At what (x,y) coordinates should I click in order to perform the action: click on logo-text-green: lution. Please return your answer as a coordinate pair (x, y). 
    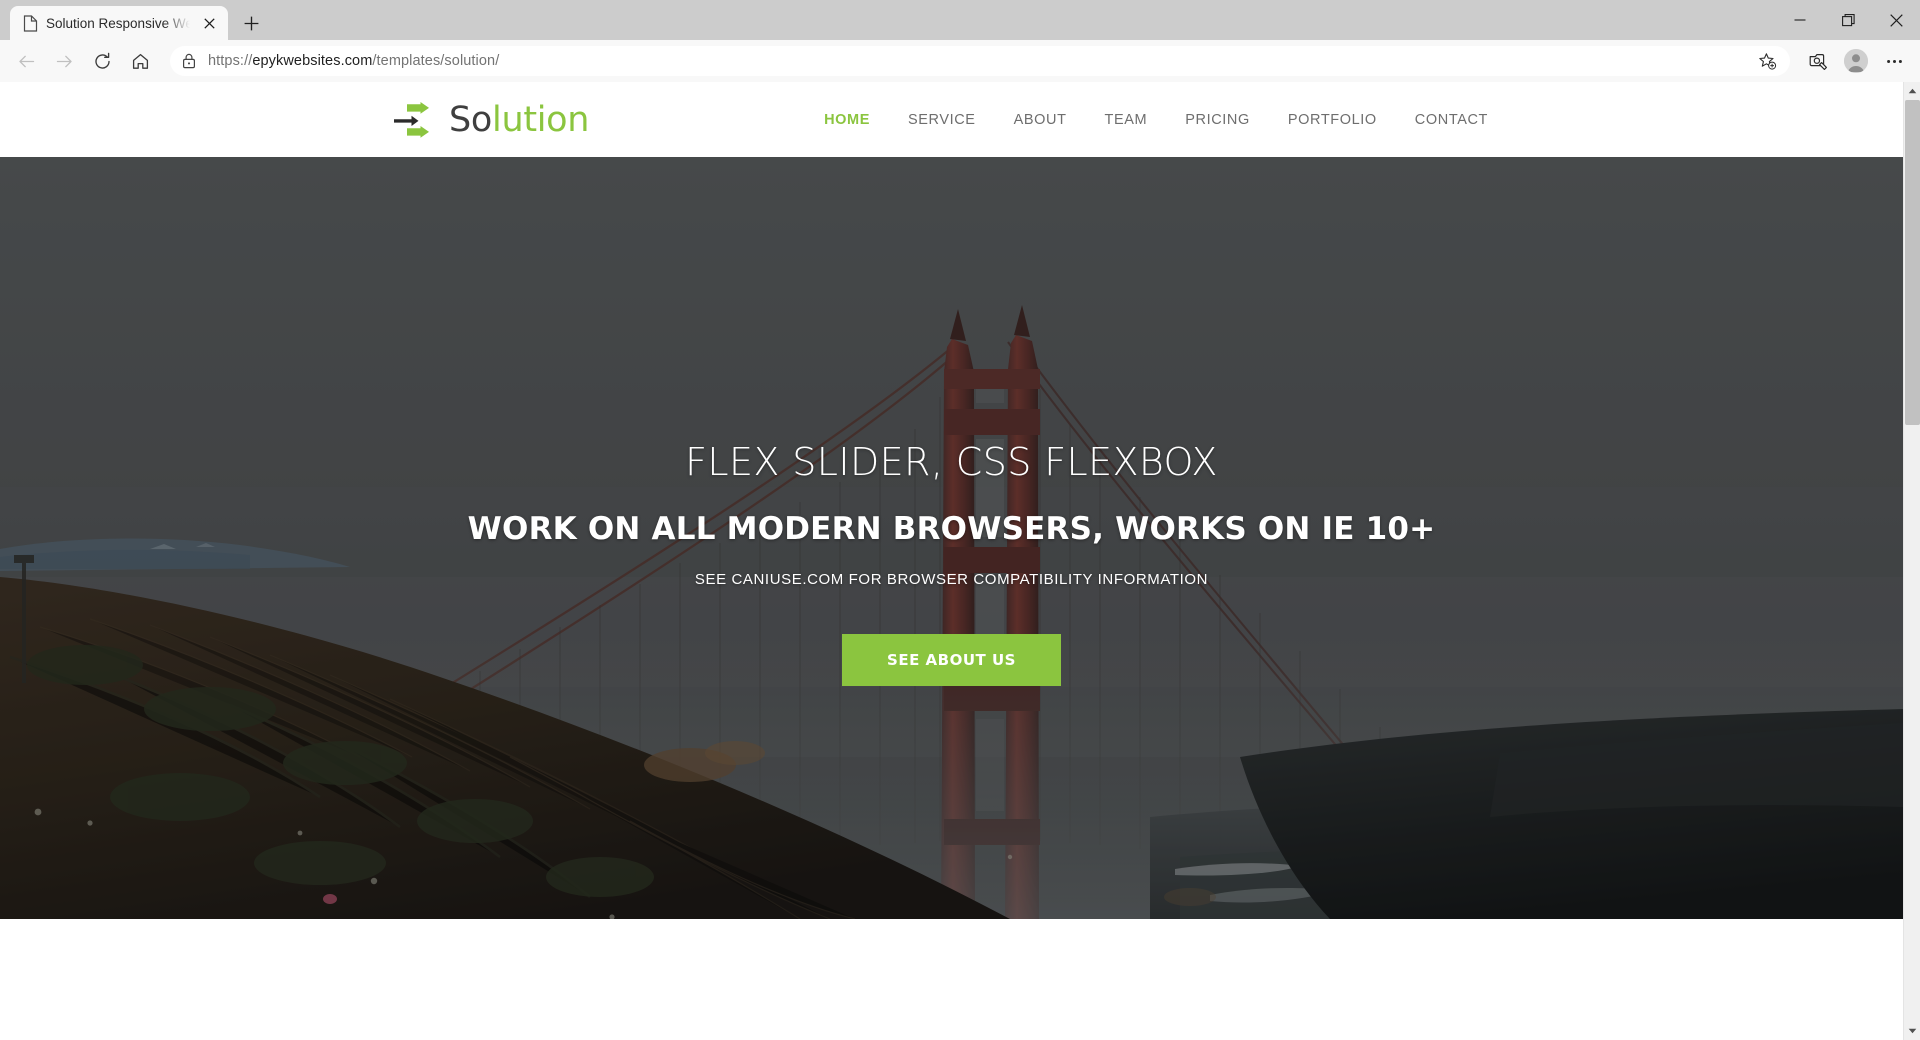
    Looking at the image, I should click on (541, 119).